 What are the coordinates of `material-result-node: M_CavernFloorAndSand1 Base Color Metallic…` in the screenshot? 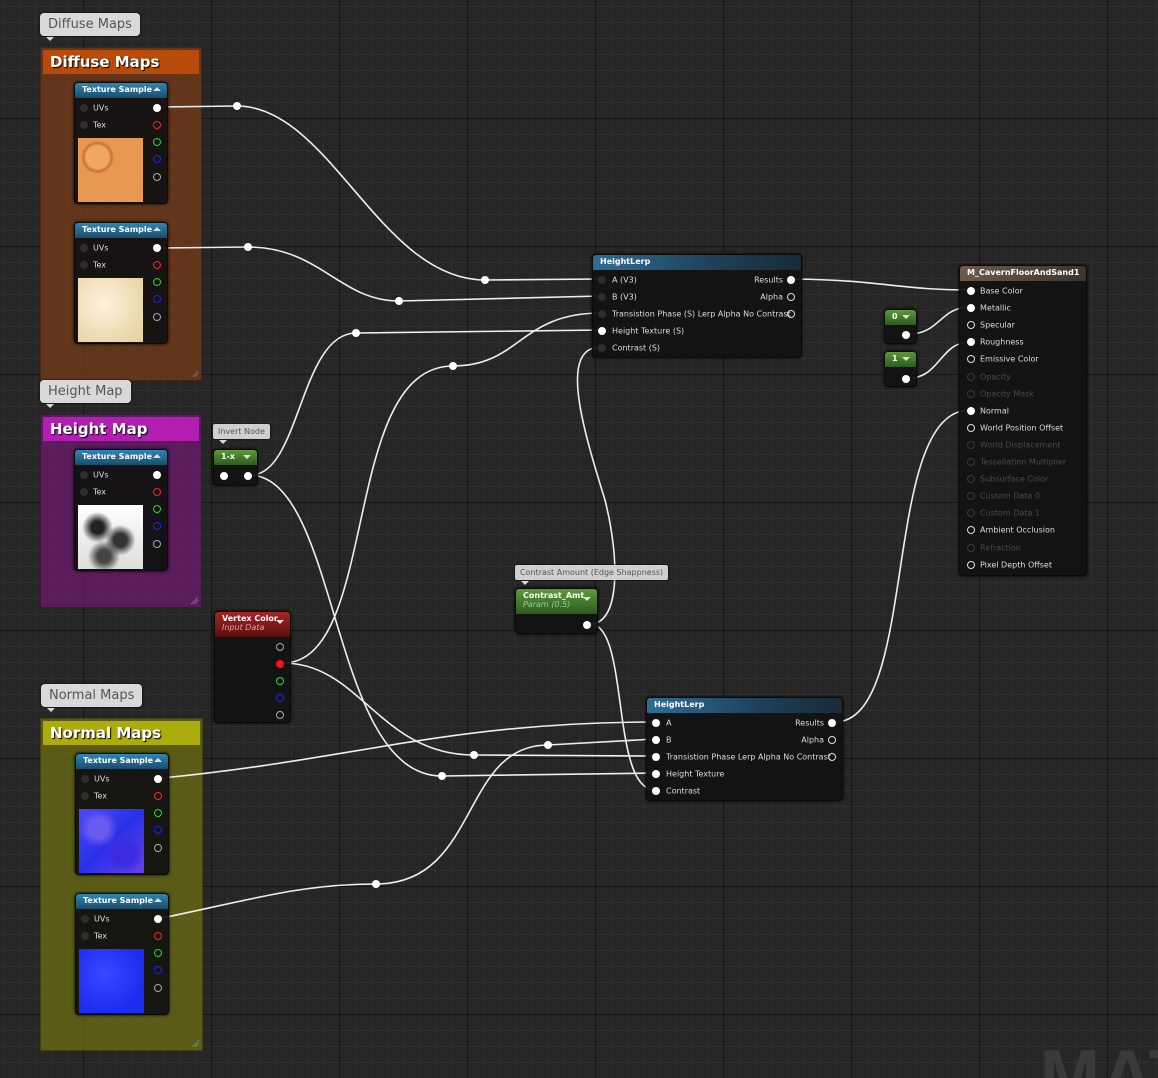 It's located at (1023, 420).